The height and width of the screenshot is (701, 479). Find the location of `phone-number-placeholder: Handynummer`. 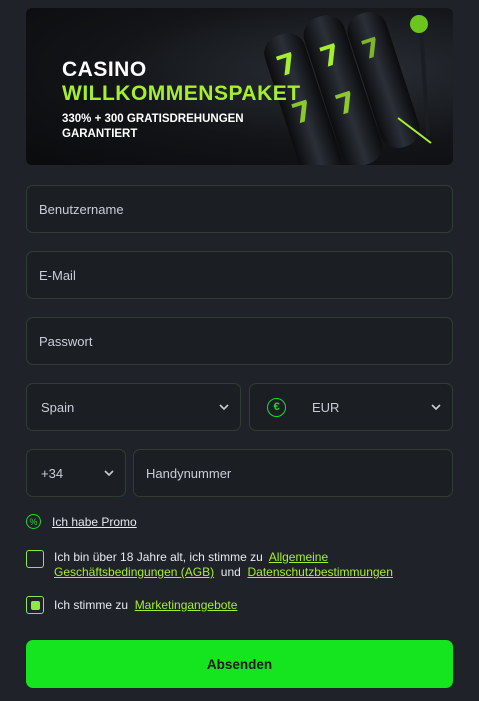

phone-number-placeholder: Handynummer is located at coordinates (189, 473).